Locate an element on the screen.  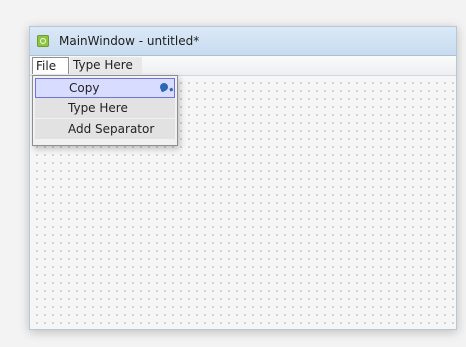
menu-item-copy: Copy is located at coordinates (105, 88).